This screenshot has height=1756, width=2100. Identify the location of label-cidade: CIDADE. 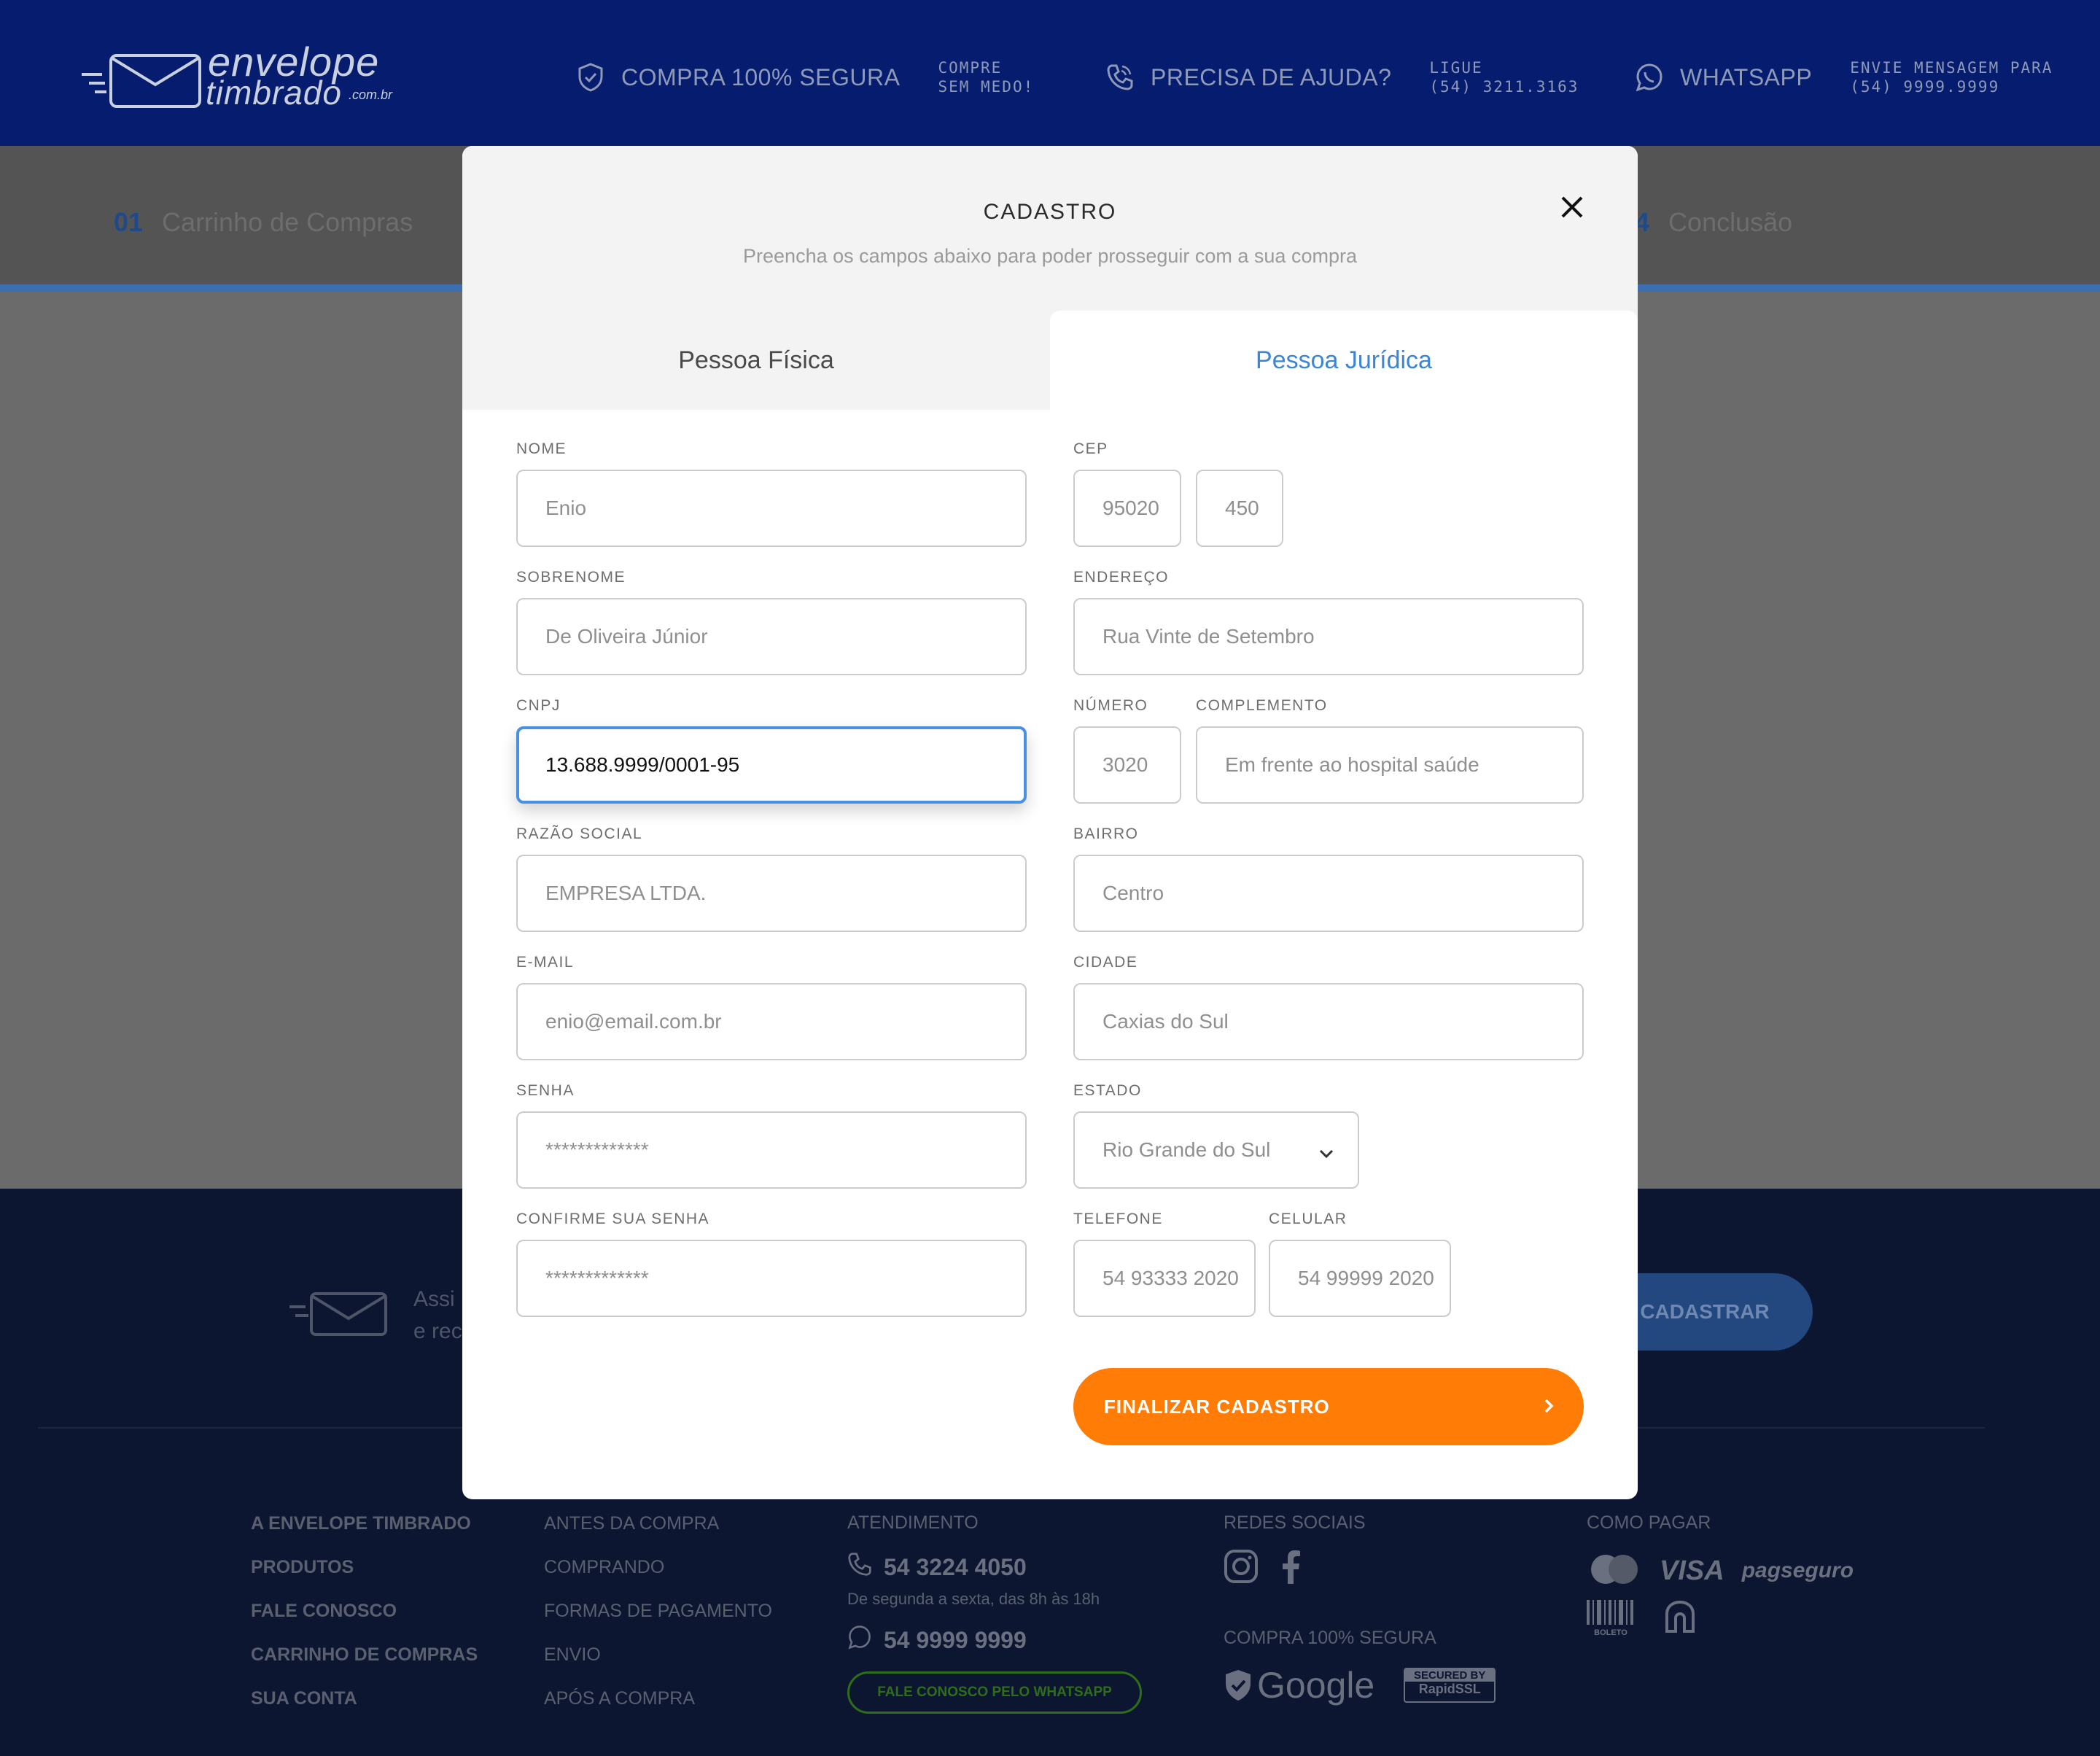
(1105, 962).